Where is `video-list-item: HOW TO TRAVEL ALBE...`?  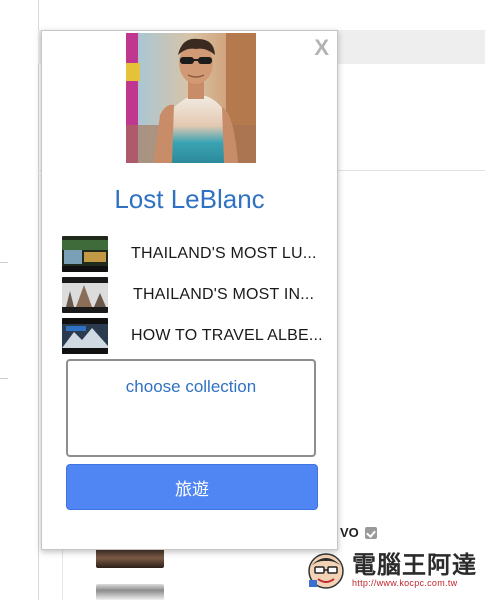 video-list-item: HOW TO TRAVEL ALBE... is located at coordinates (200, 335).